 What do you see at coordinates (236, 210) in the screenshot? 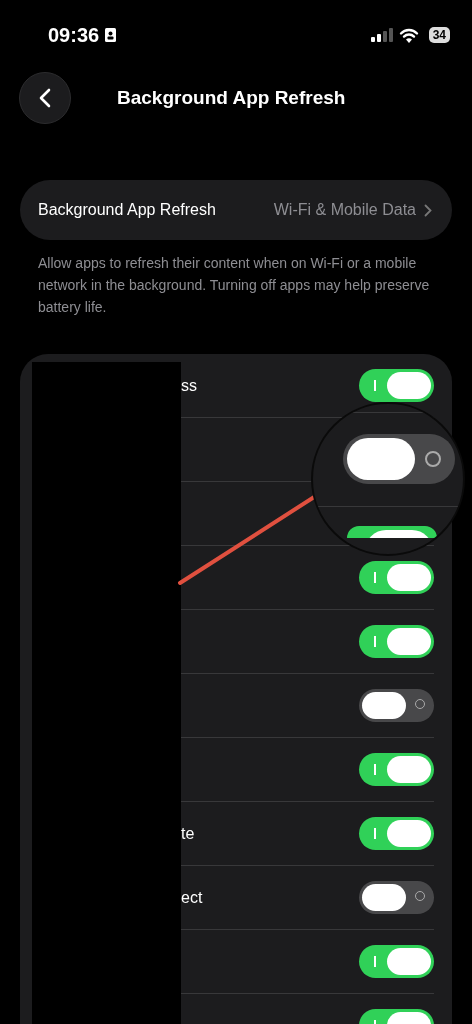
I see `refresh-setting-row: Background App Refresh Wi-Fi & Mobile Data` at bounding box center [236, 210].